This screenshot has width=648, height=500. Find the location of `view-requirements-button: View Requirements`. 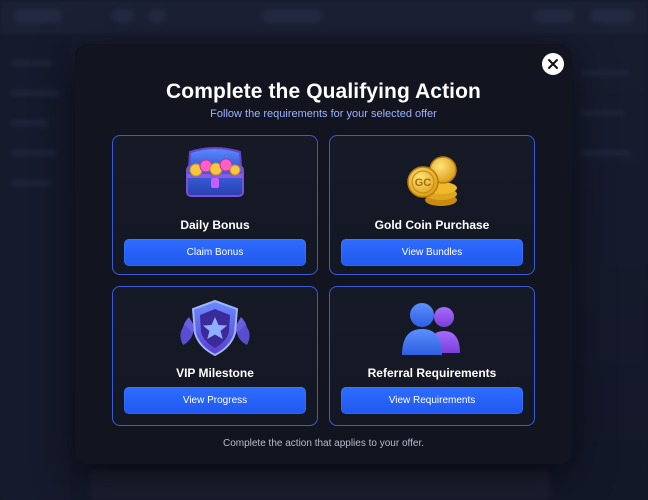

view-requirements-button: View Requirements is located at coordinates (432, 400).